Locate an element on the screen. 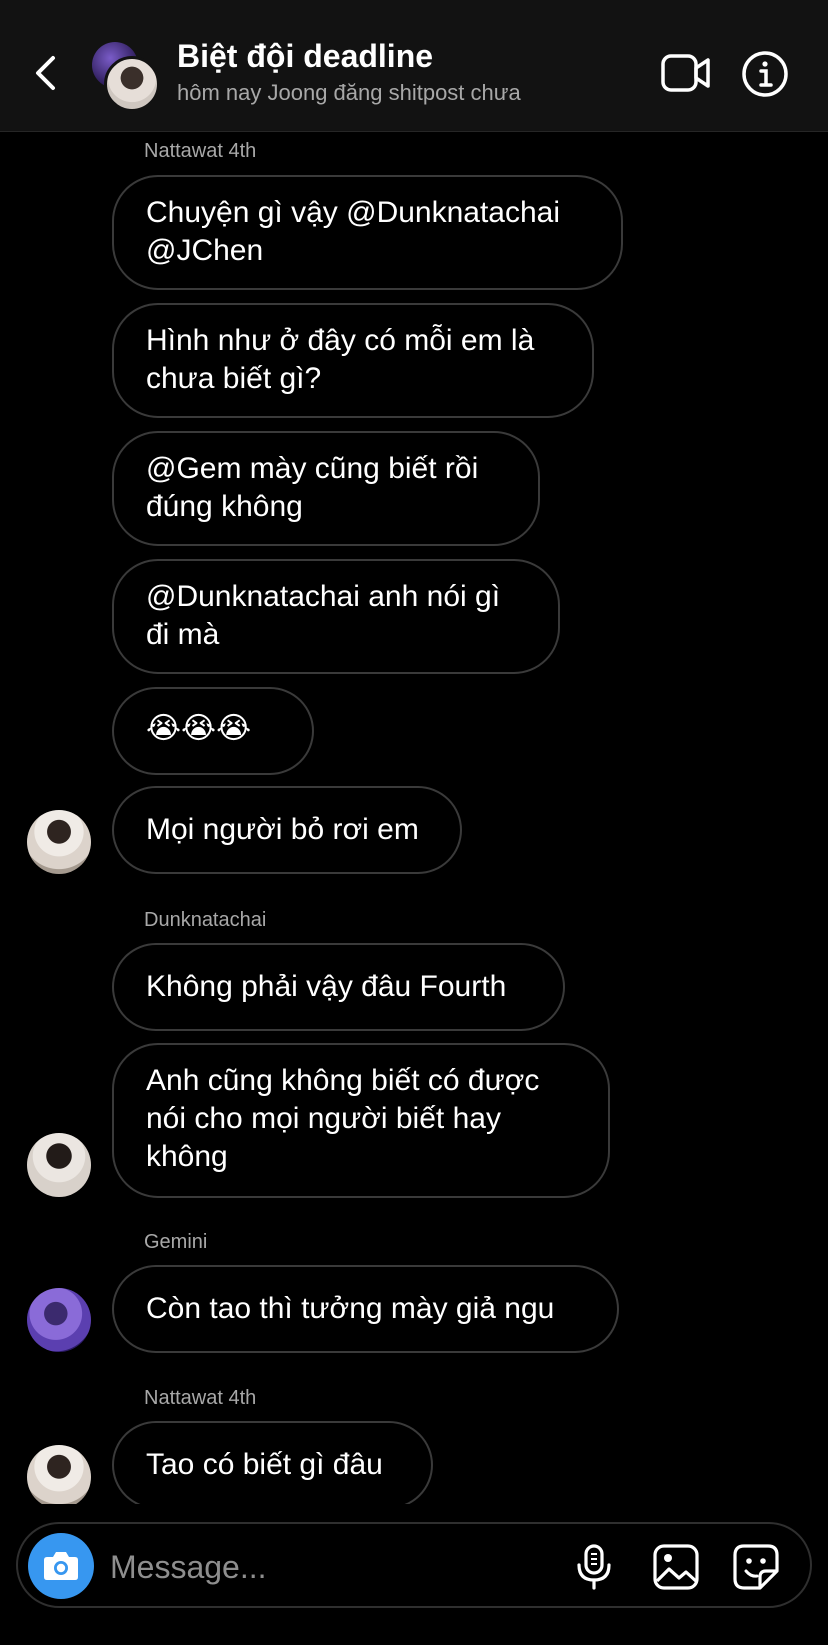 Image resolution: width=828 pixels, height=1645 pixels. gallery-icon is located at coordinates (676, 1567).